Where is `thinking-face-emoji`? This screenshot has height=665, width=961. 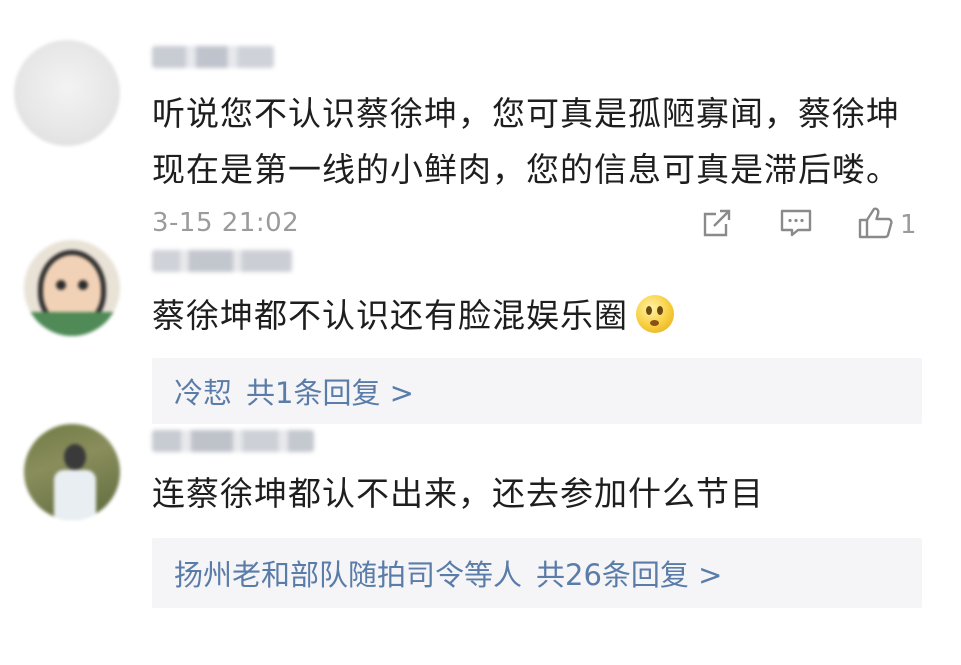 thinking-face-emoji is located at coordinates (655, 314).